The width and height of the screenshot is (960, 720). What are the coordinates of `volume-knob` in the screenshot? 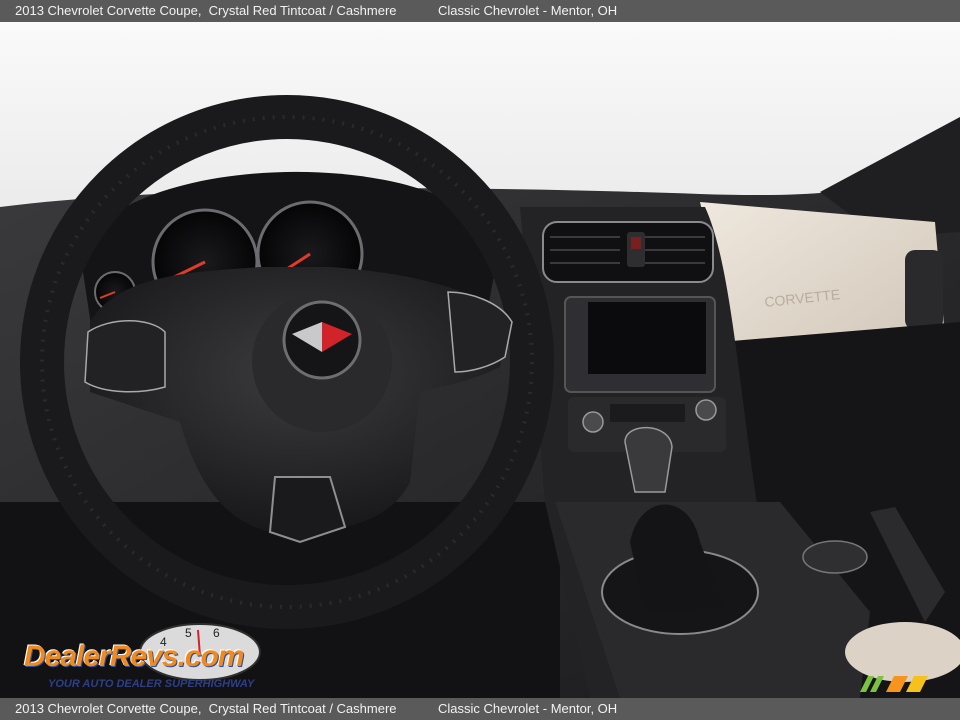 It's located at (593, 422).